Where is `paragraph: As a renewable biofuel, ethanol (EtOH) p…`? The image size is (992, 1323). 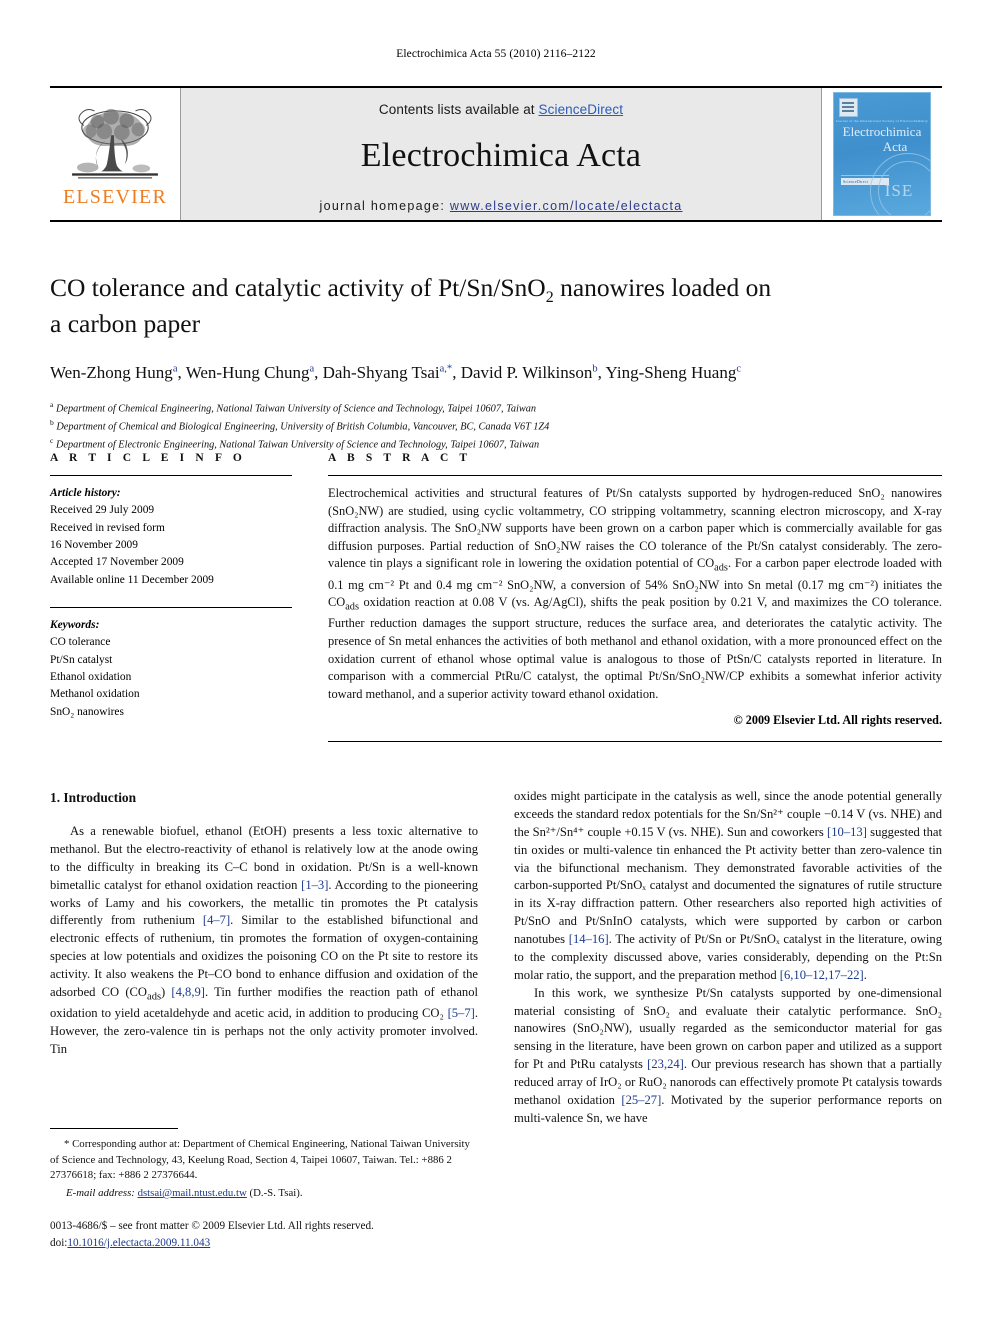
paragraph: As a renewable biofuel, ethanol (EtOH) p… is located at coordinates (264, 940).